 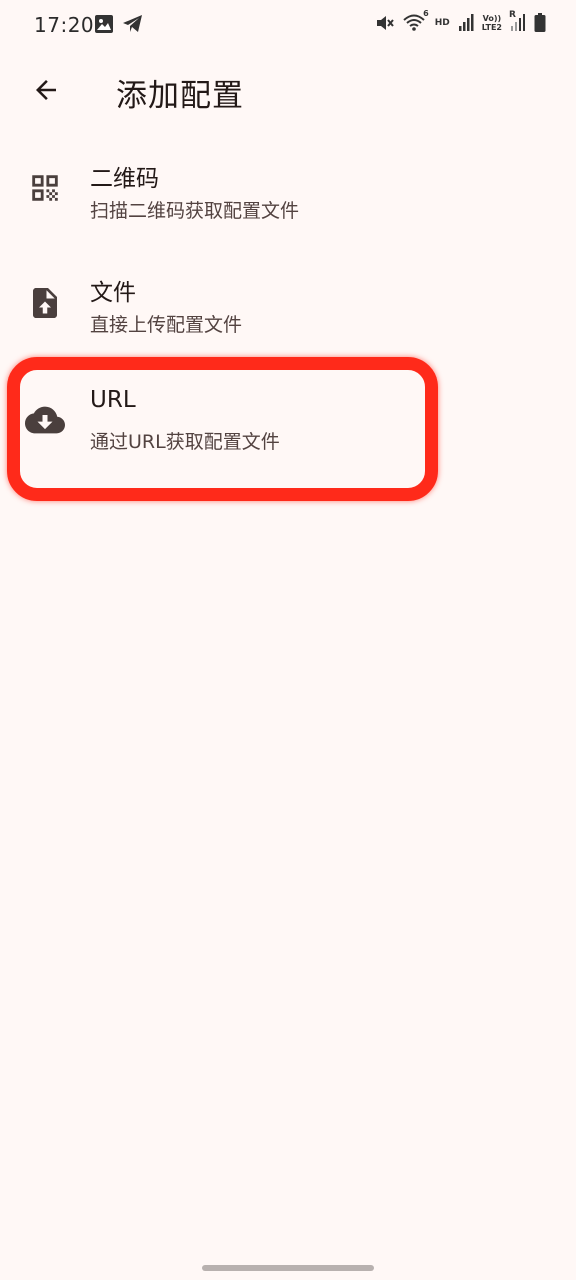 I want to click on volte-label: Vo)), so click(x=492, y=18).